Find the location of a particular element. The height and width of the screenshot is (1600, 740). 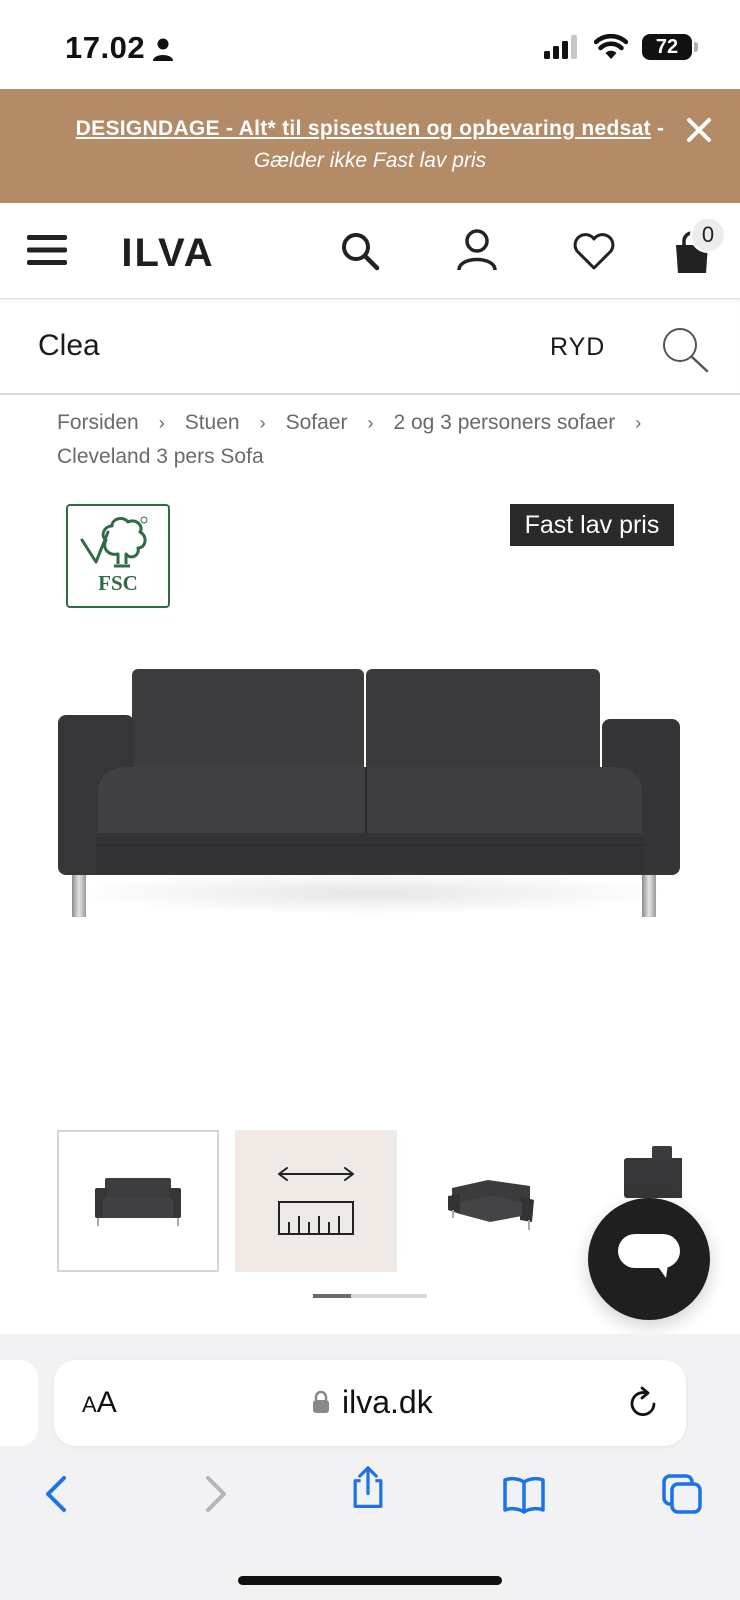

heart-icon is located at coordinates (594, 252).